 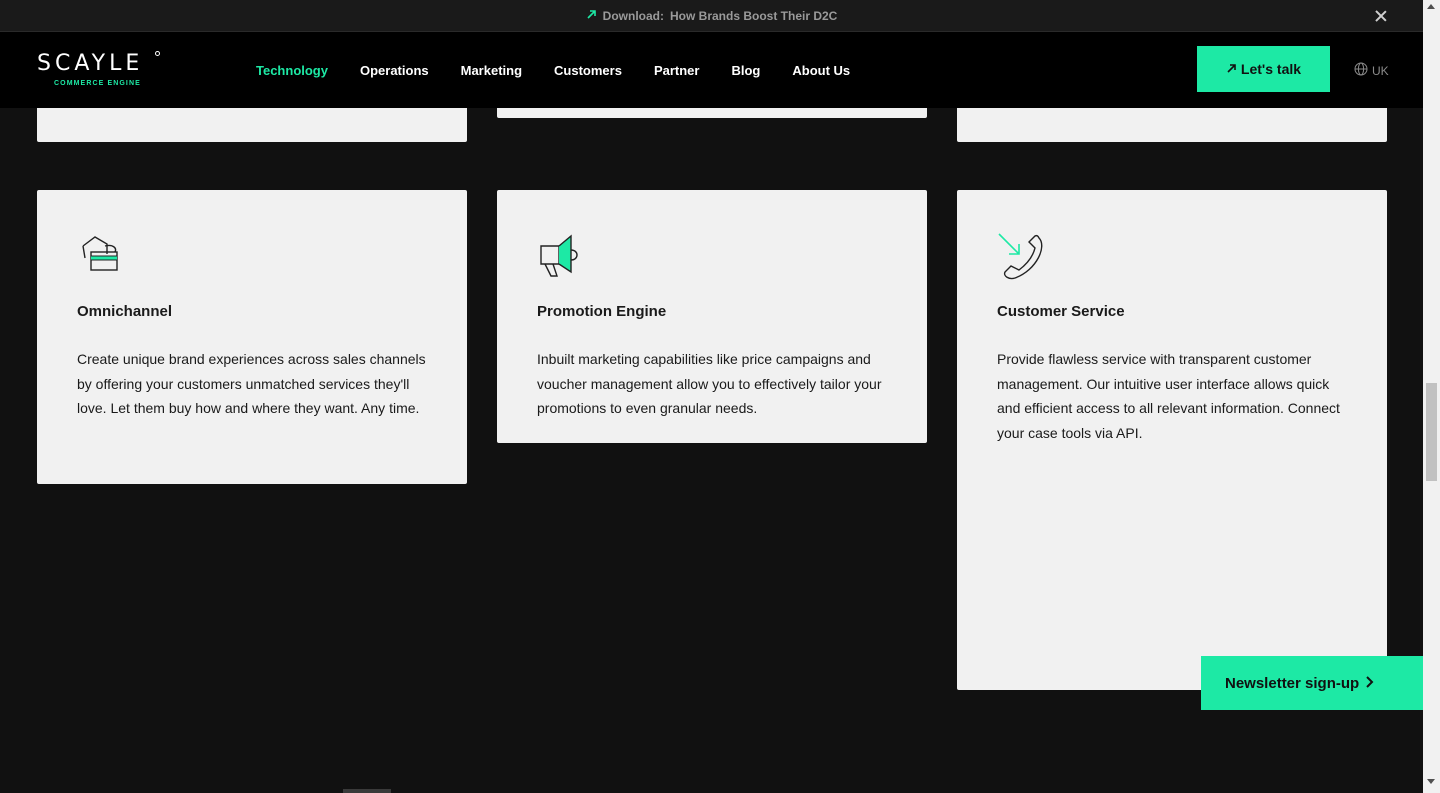 What do you see at coordinates (125, 311) in the screenshot?
I see `card-title: Omnichannel` at bounding box center [125, 311].